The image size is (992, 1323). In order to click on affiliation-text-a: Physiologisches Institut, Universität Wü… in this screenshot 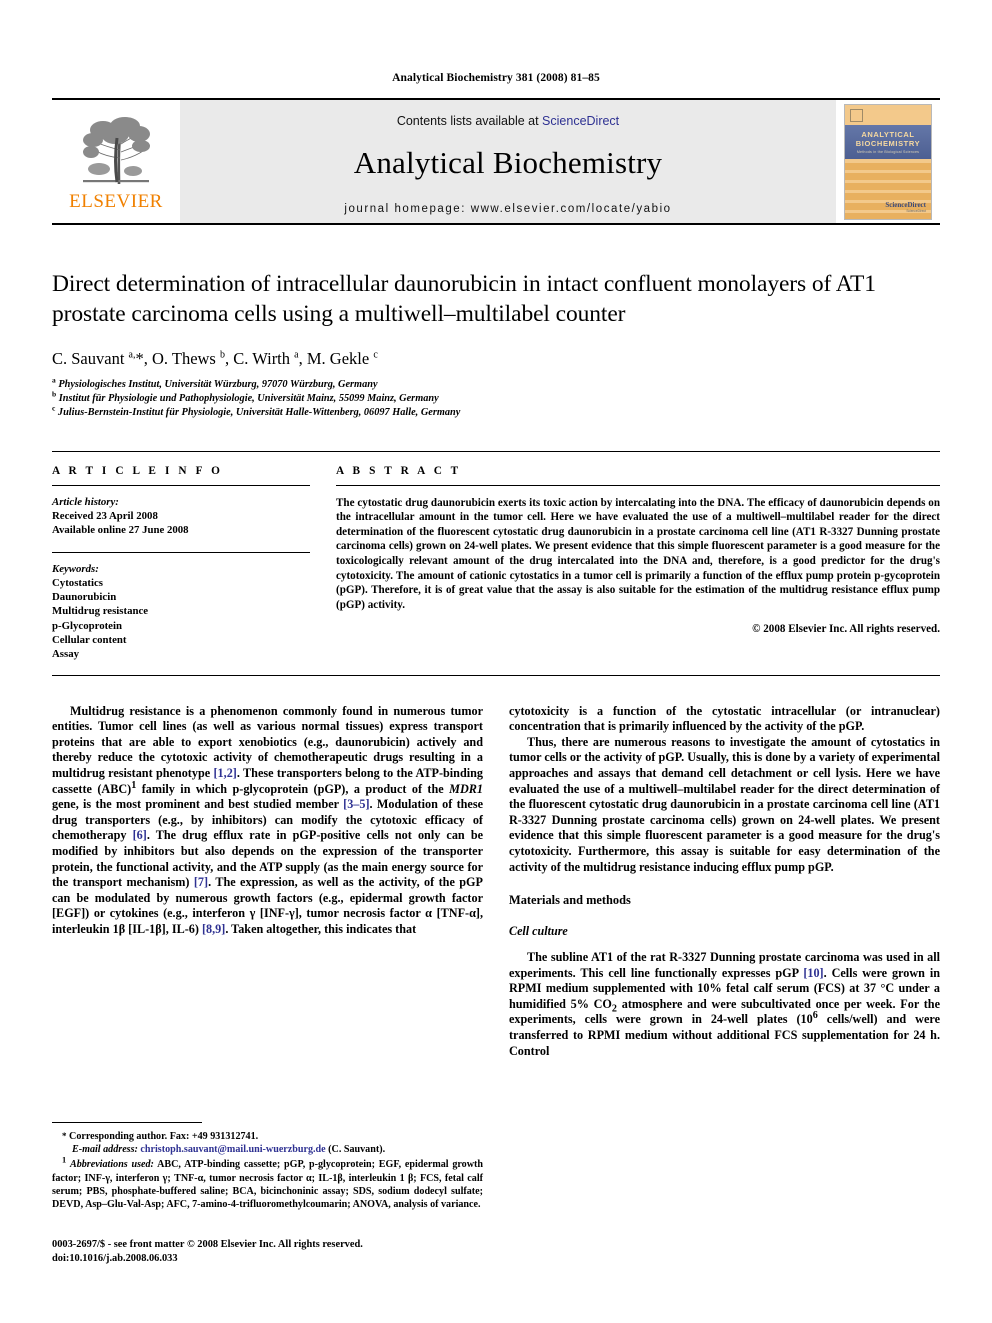, I will do `click(218, 384)`.